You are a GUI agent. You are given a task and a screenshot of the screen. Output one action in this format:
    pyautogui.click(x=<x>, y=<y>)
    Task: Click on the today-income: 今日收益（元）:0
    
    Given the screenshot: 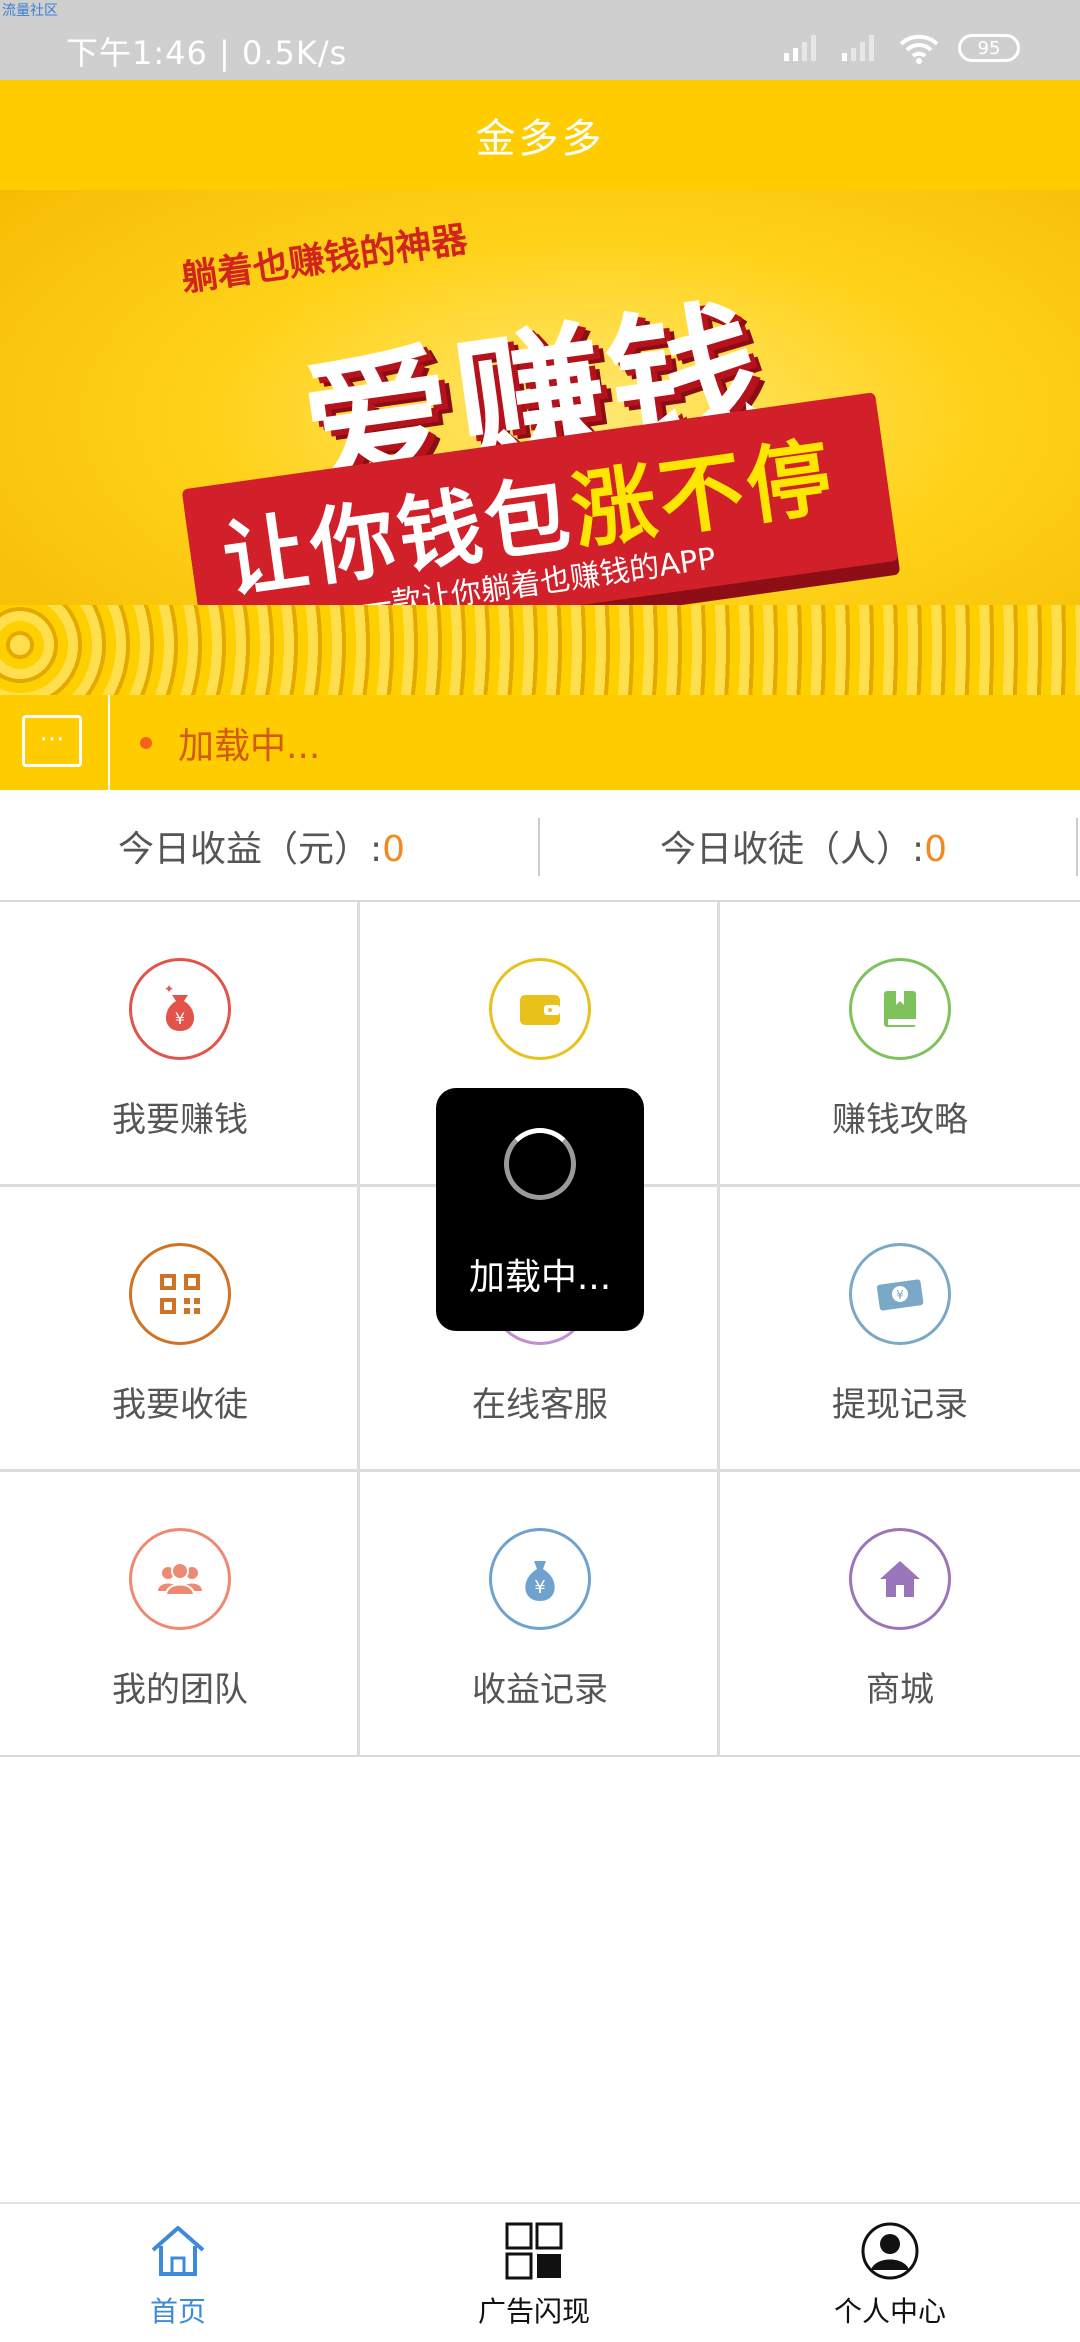 What is the action you would take?
    pyautogui.click(x=261, y=846)
    